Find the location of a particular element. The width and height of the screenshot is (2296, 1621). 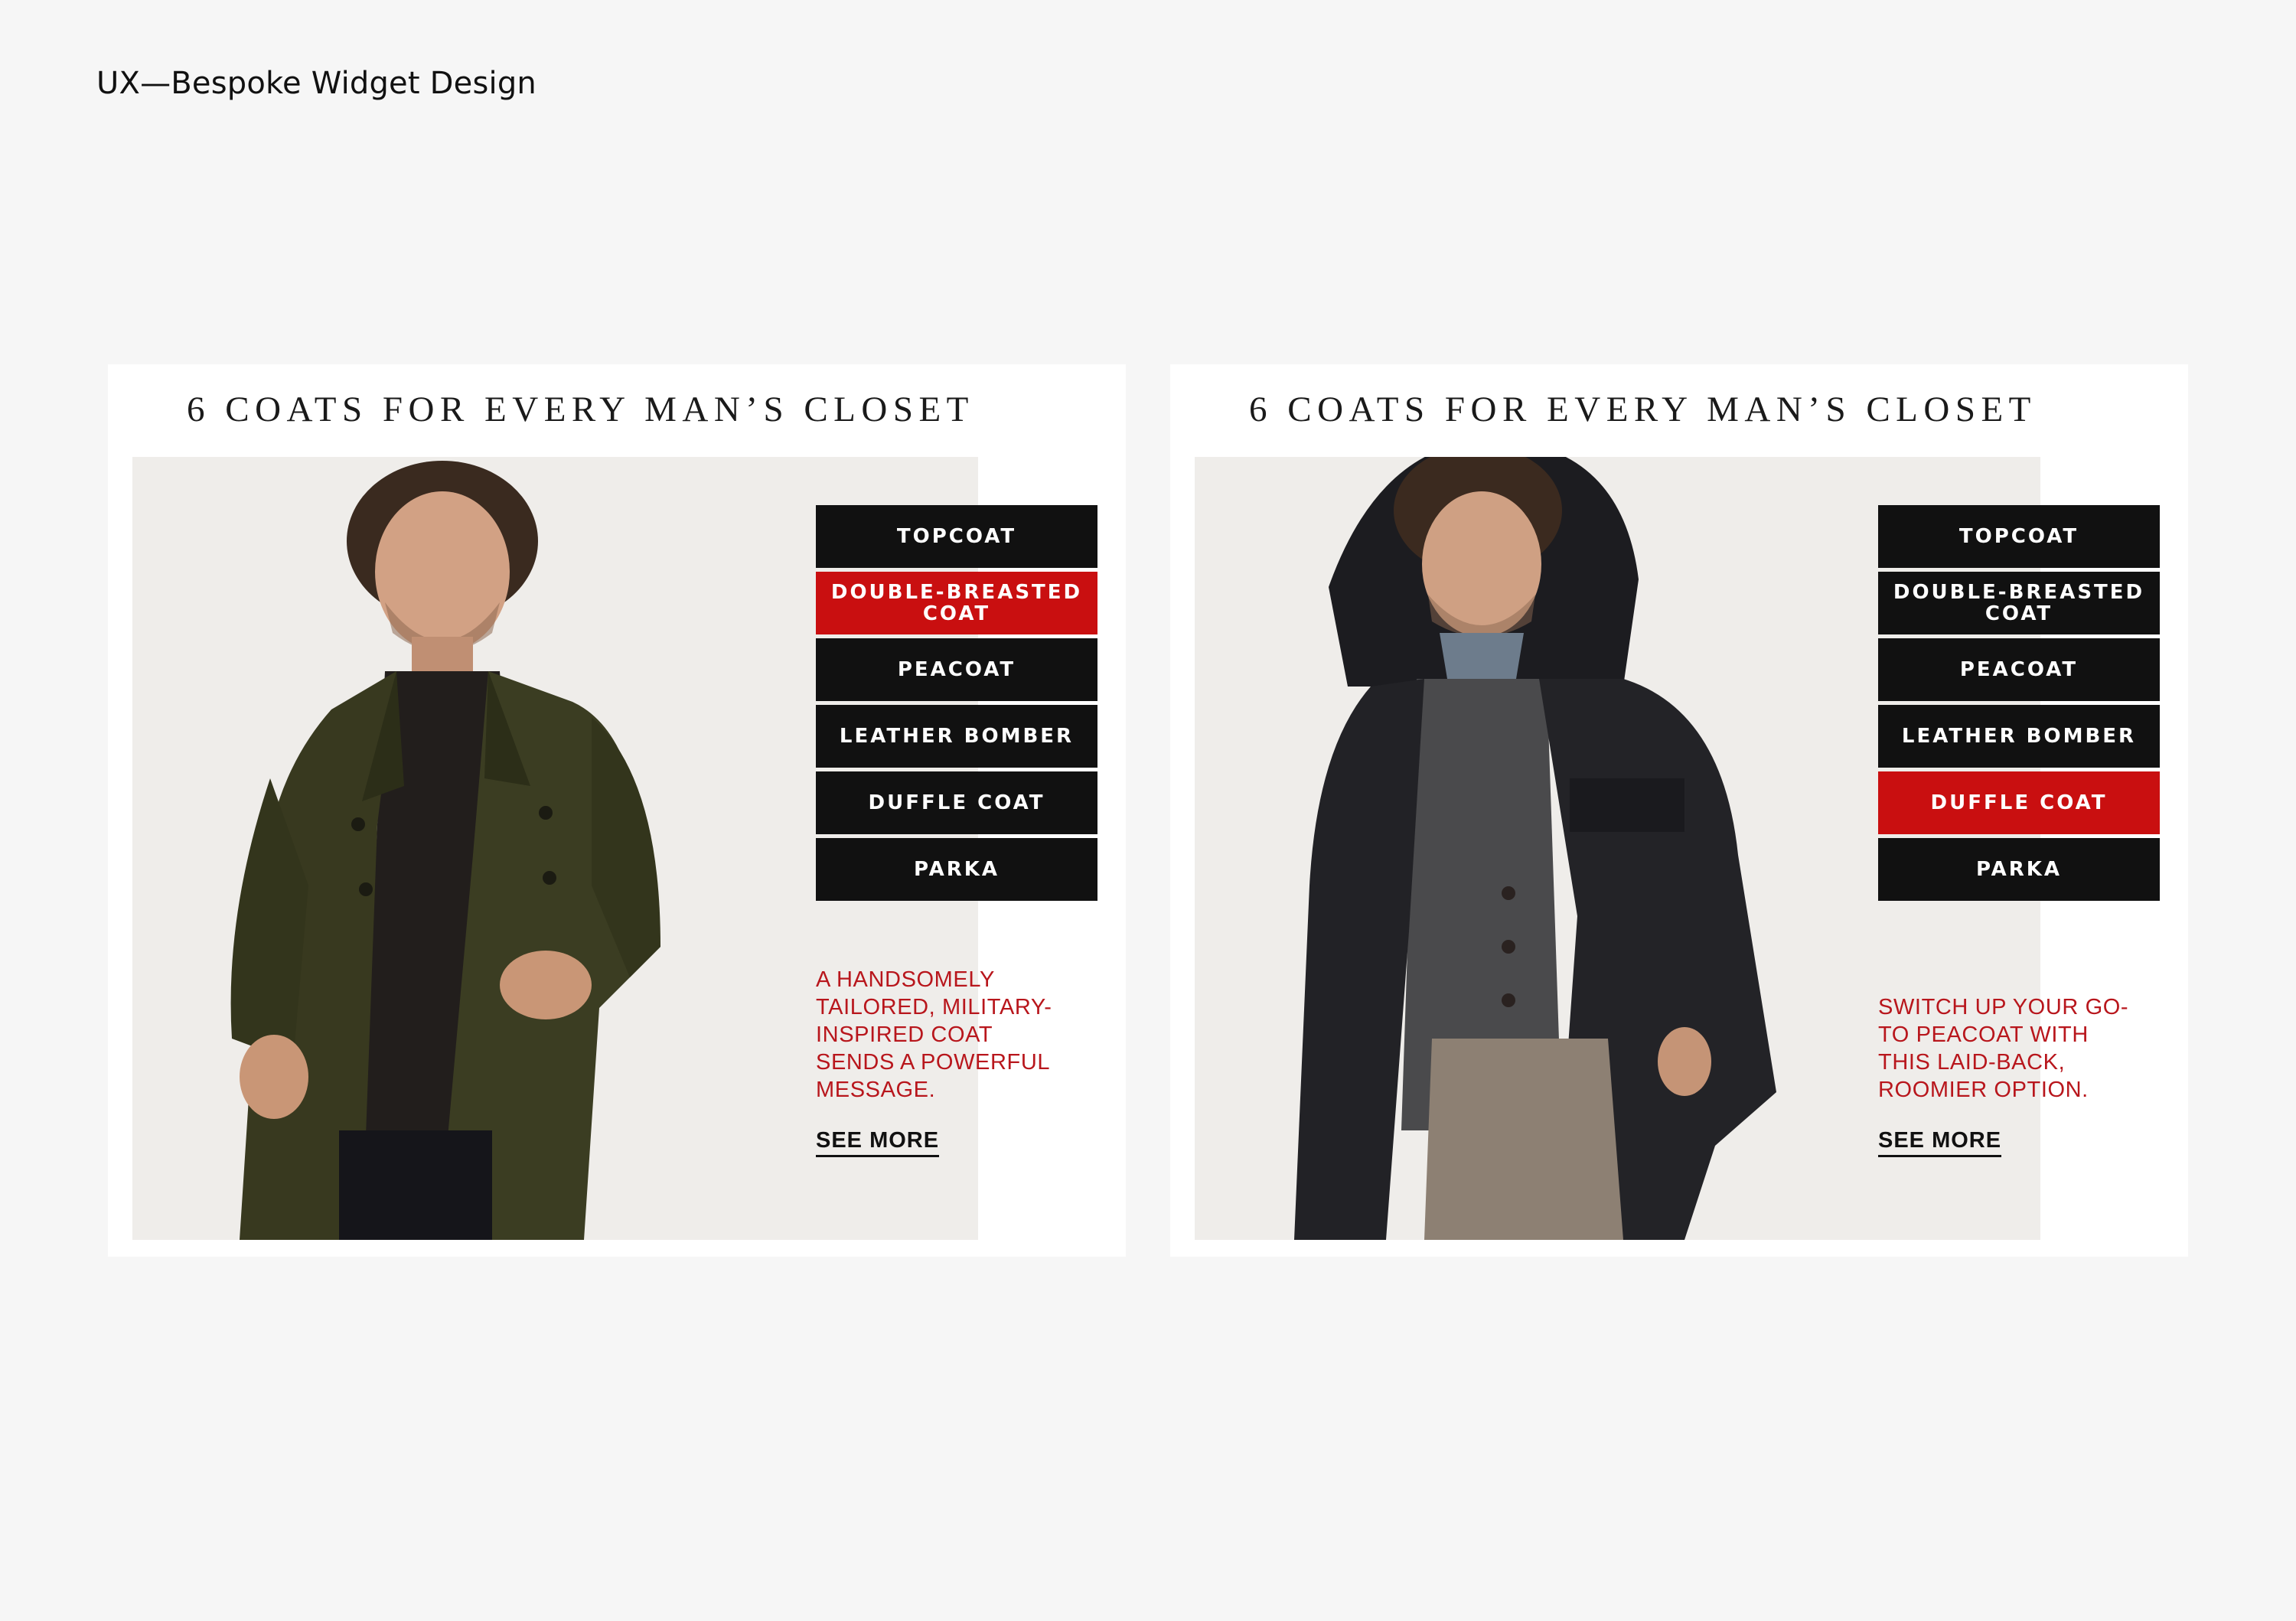

page-title: UX—Bespoke Widget Design is located at coordinates (316, 83).